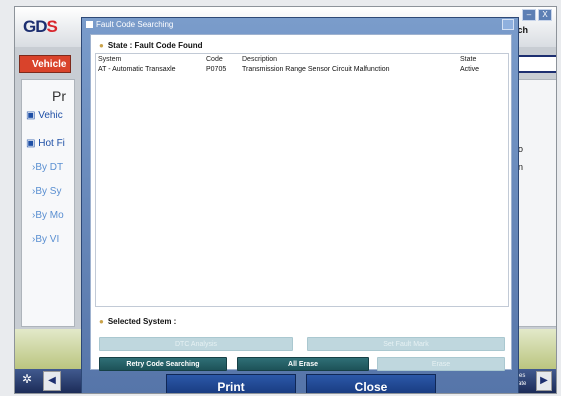 This screenshot has width=561, height=396. Describe the element at coordinates (406, 344) in the screenshot. I see `set-fault-mark-button: Set Fault Mark` at that location.